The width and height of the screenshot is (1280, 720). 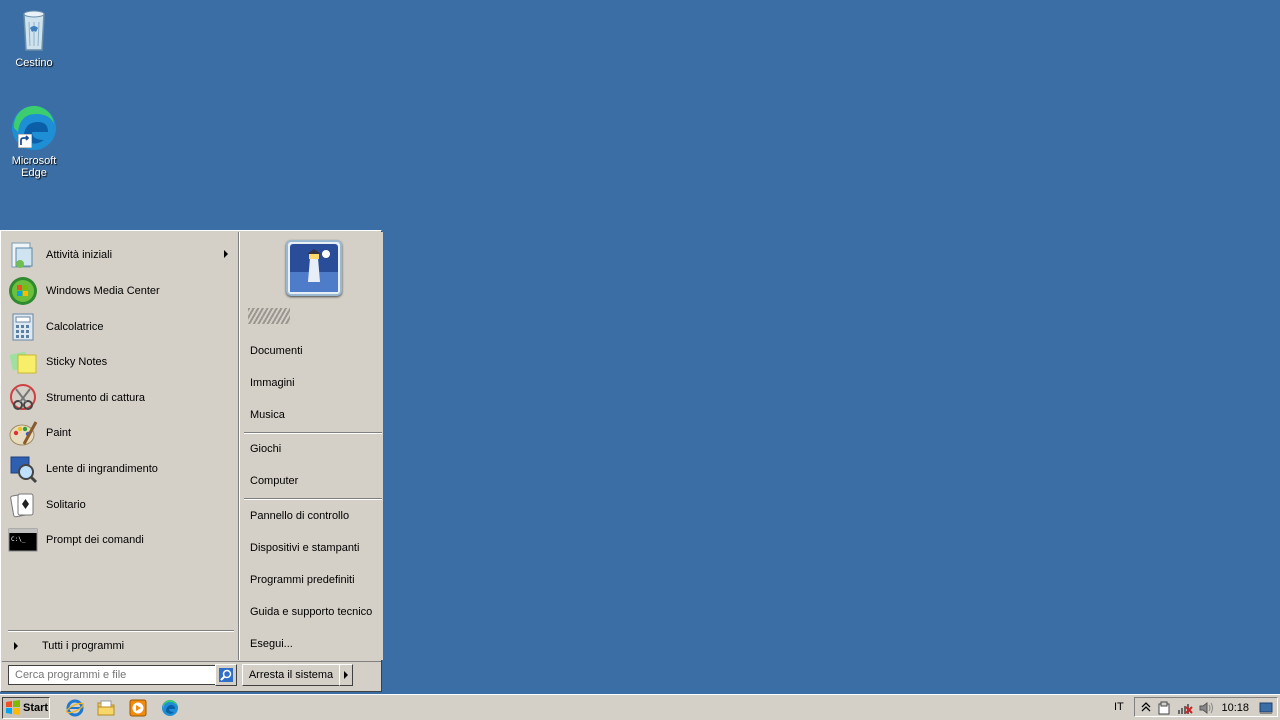 What do you see at coordinates (36, 708) in the screenshot?
I see `start-label: Start` at bounding box center [36, 708].